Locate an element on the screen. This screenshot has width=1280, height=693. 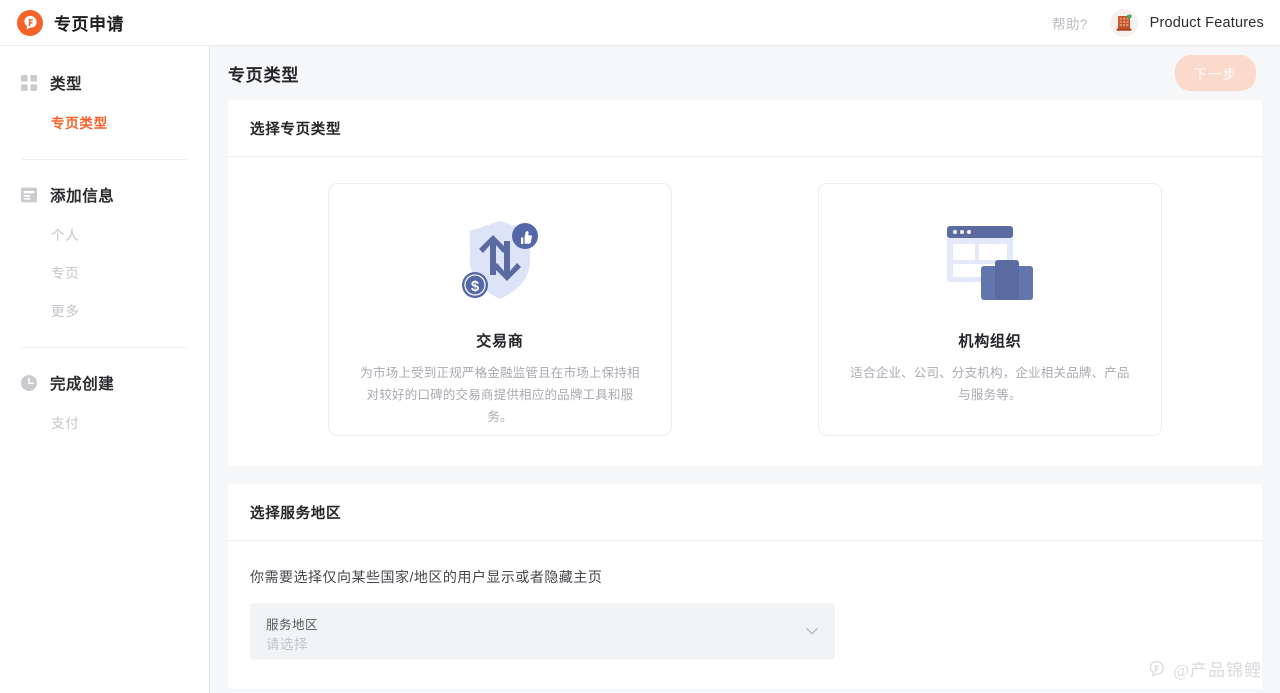
service-region-value: 请选择 is located at coordinates (287, 644).